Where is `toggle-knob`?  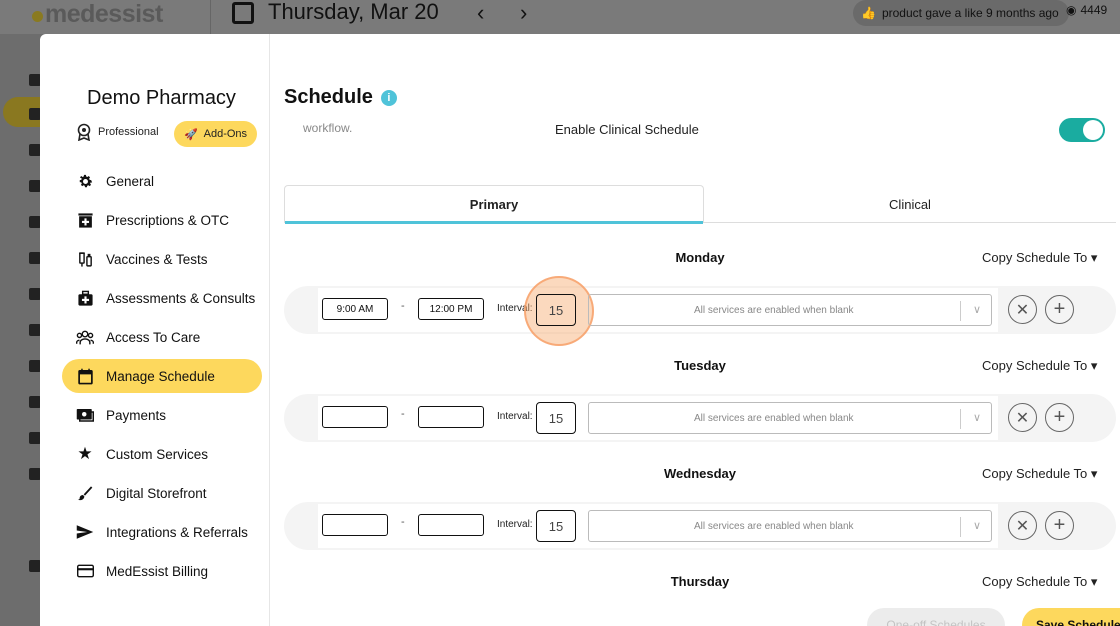
toggle-knob is located at coordinates (1093, 130).